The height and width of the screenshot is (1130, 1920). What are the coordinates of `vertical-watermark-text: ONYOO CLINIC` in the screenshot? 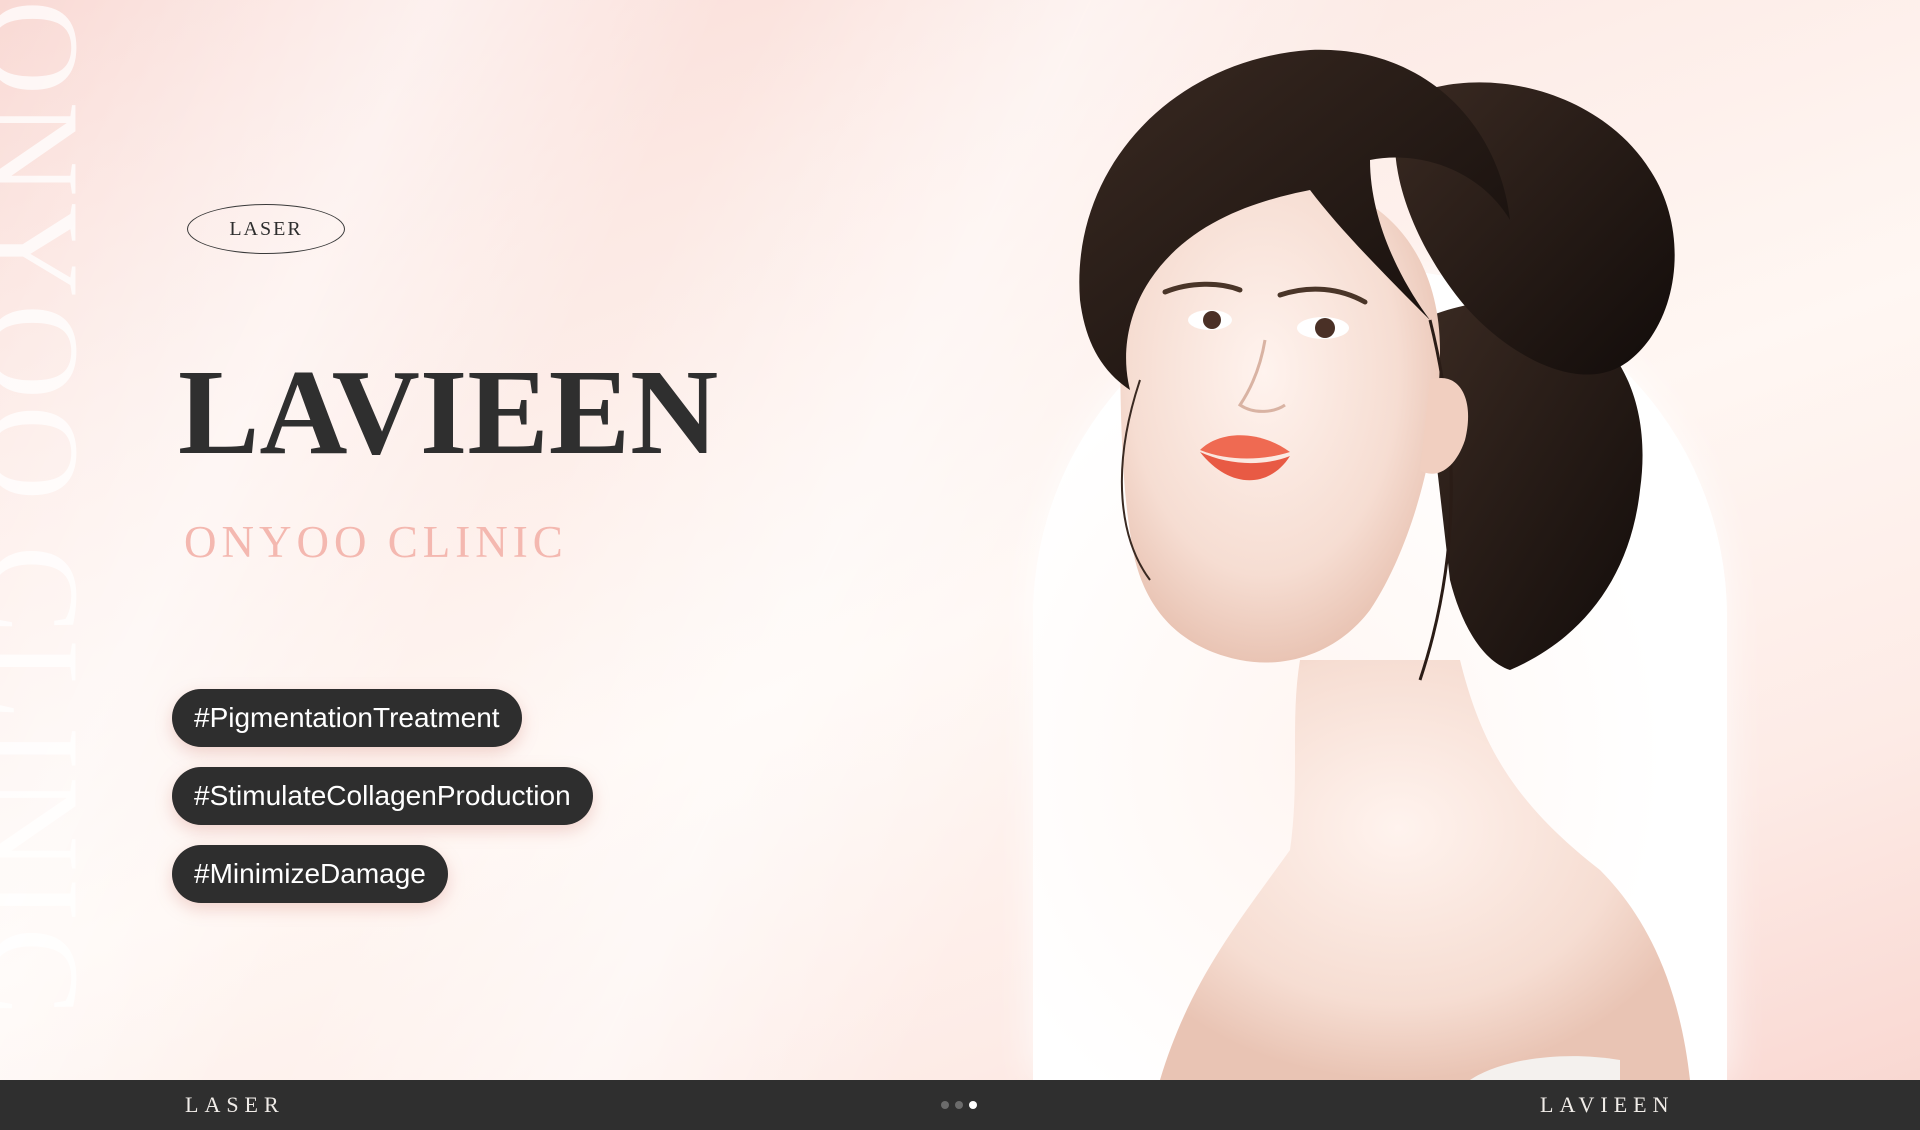 It's located at (55, 540).